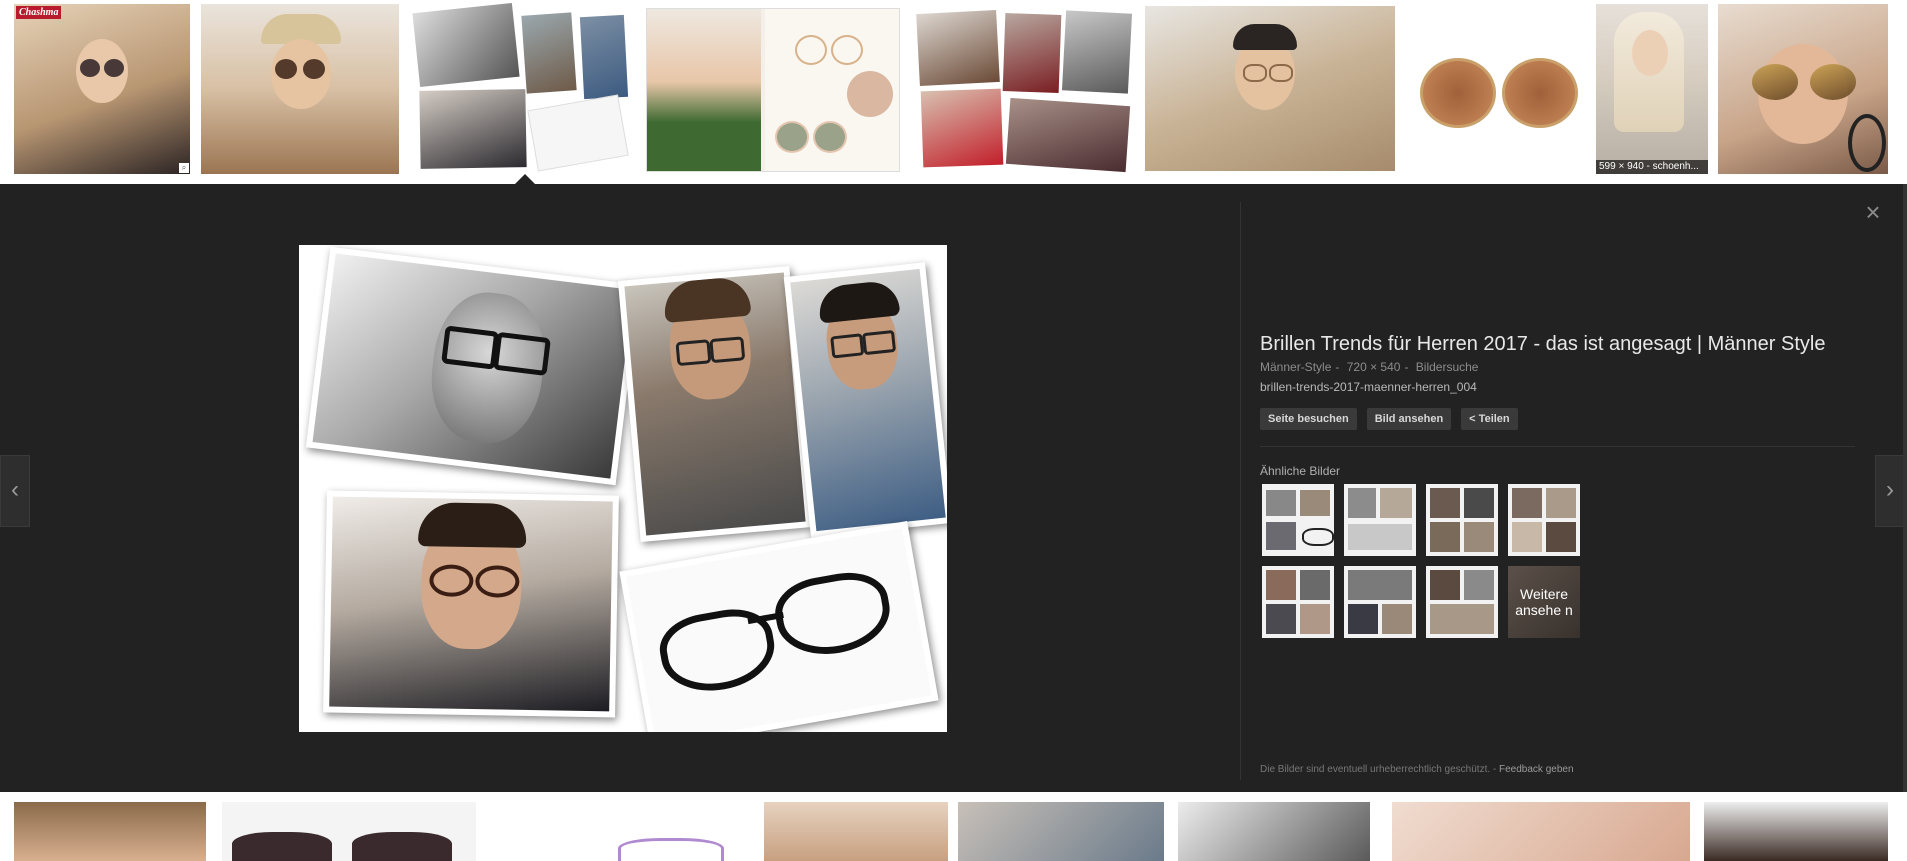  What do you see at coordinates (15, 491) in the screenshot?
I see `chevron-left-icon: ‹` at bounding box center [15, 491].